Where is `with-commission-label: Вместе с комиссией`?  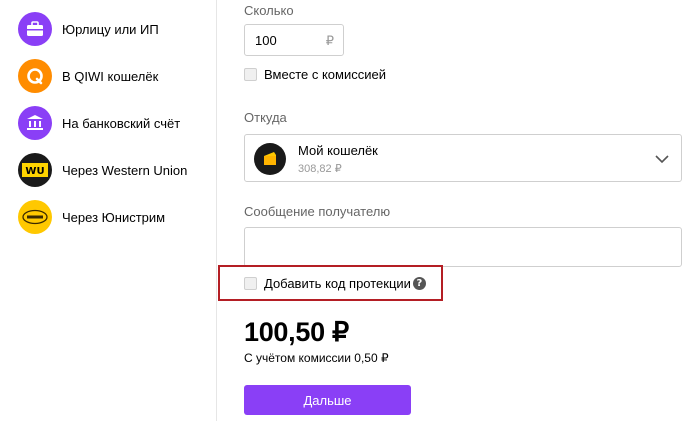 with-commission-label: Вместе с комиссией is located at coordinates (325, 74).